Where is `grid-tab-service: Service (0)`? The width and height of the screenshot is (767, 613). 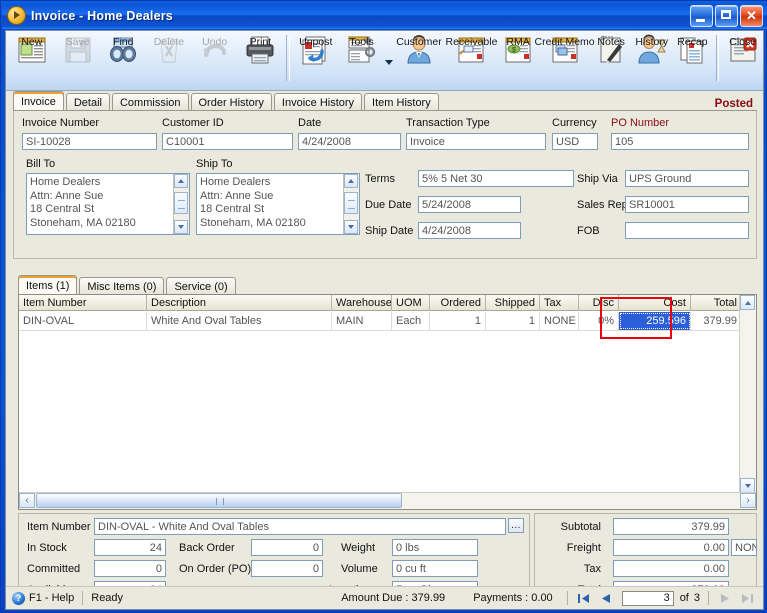 grid-tab-service: Service (0) is located at coordinates (201, 286).